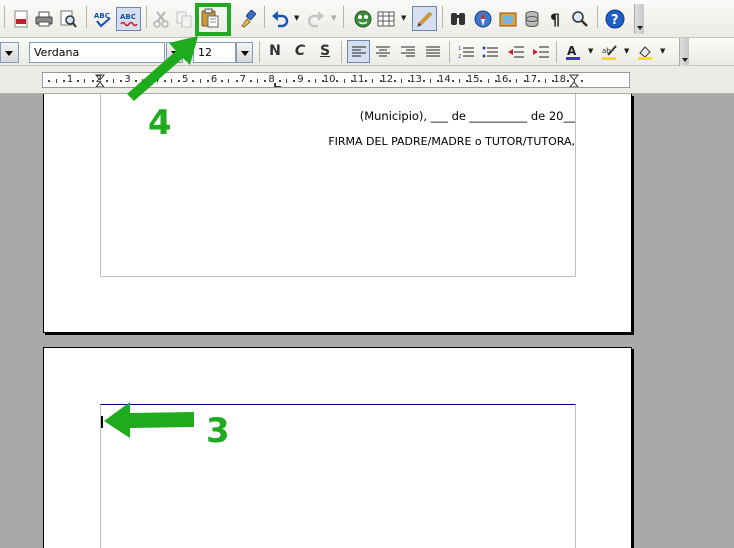 Image resolution: width=734 pixels, height=548 pixels. What do you see at coordinates (383, 52) in the screenshot?
I see `align-center-icon` at bounding box center [383, 52].